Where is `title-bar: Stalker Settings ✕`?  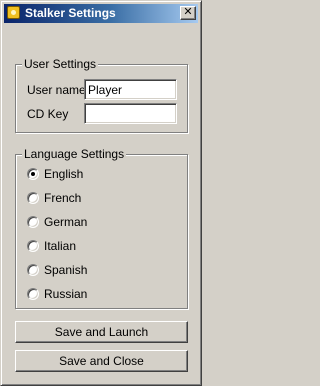
title-bar: Stalker Settings ✕ is located at coordinates (101, 13).